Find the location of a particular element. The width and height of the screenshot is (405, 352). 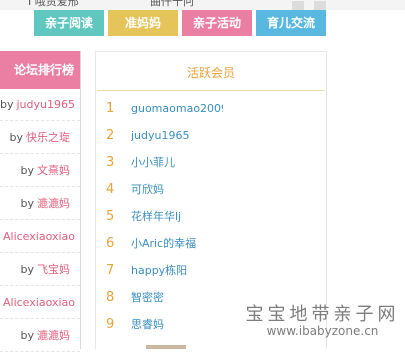

list-item: 1 guomaomao2009 is located at coordinates (211, 108).